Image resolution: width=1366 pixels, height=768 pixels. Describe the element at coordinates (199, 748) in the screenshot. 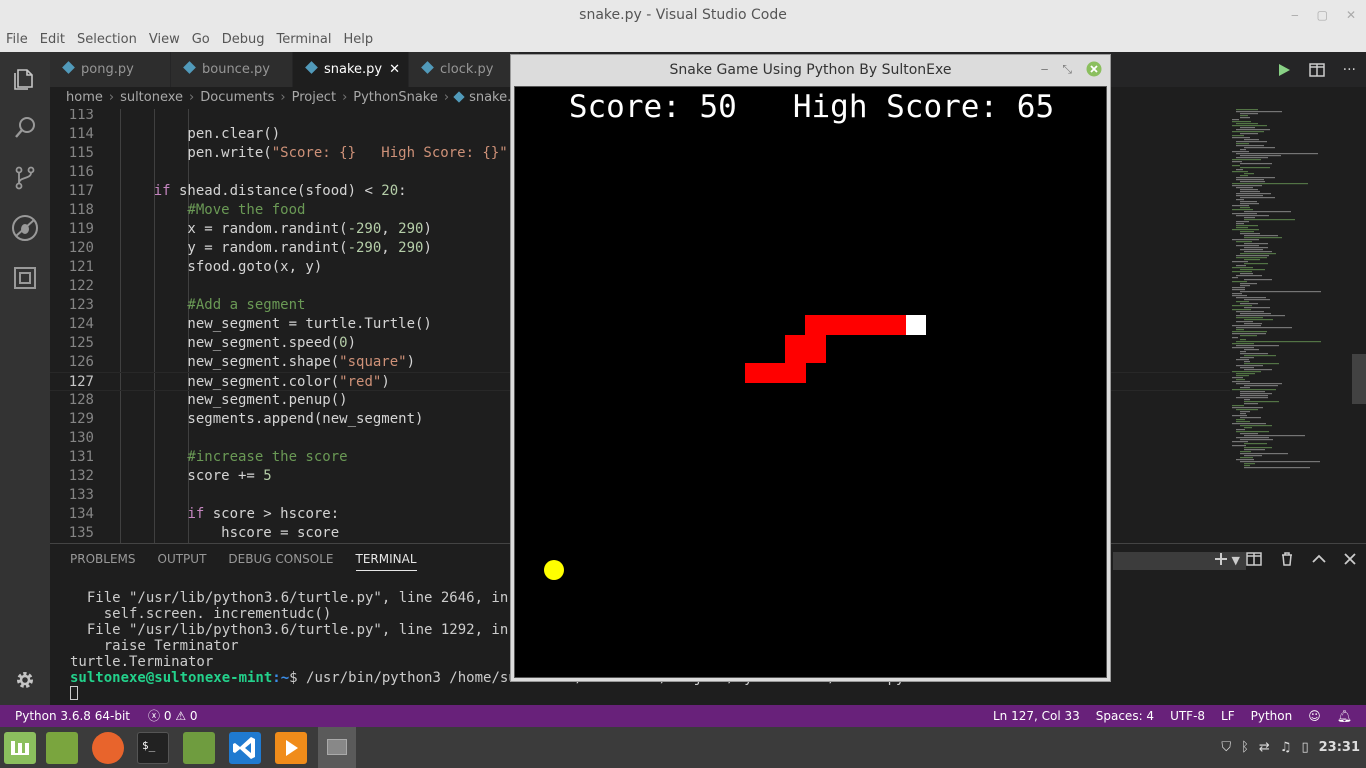

I see `files-icon` at that location.